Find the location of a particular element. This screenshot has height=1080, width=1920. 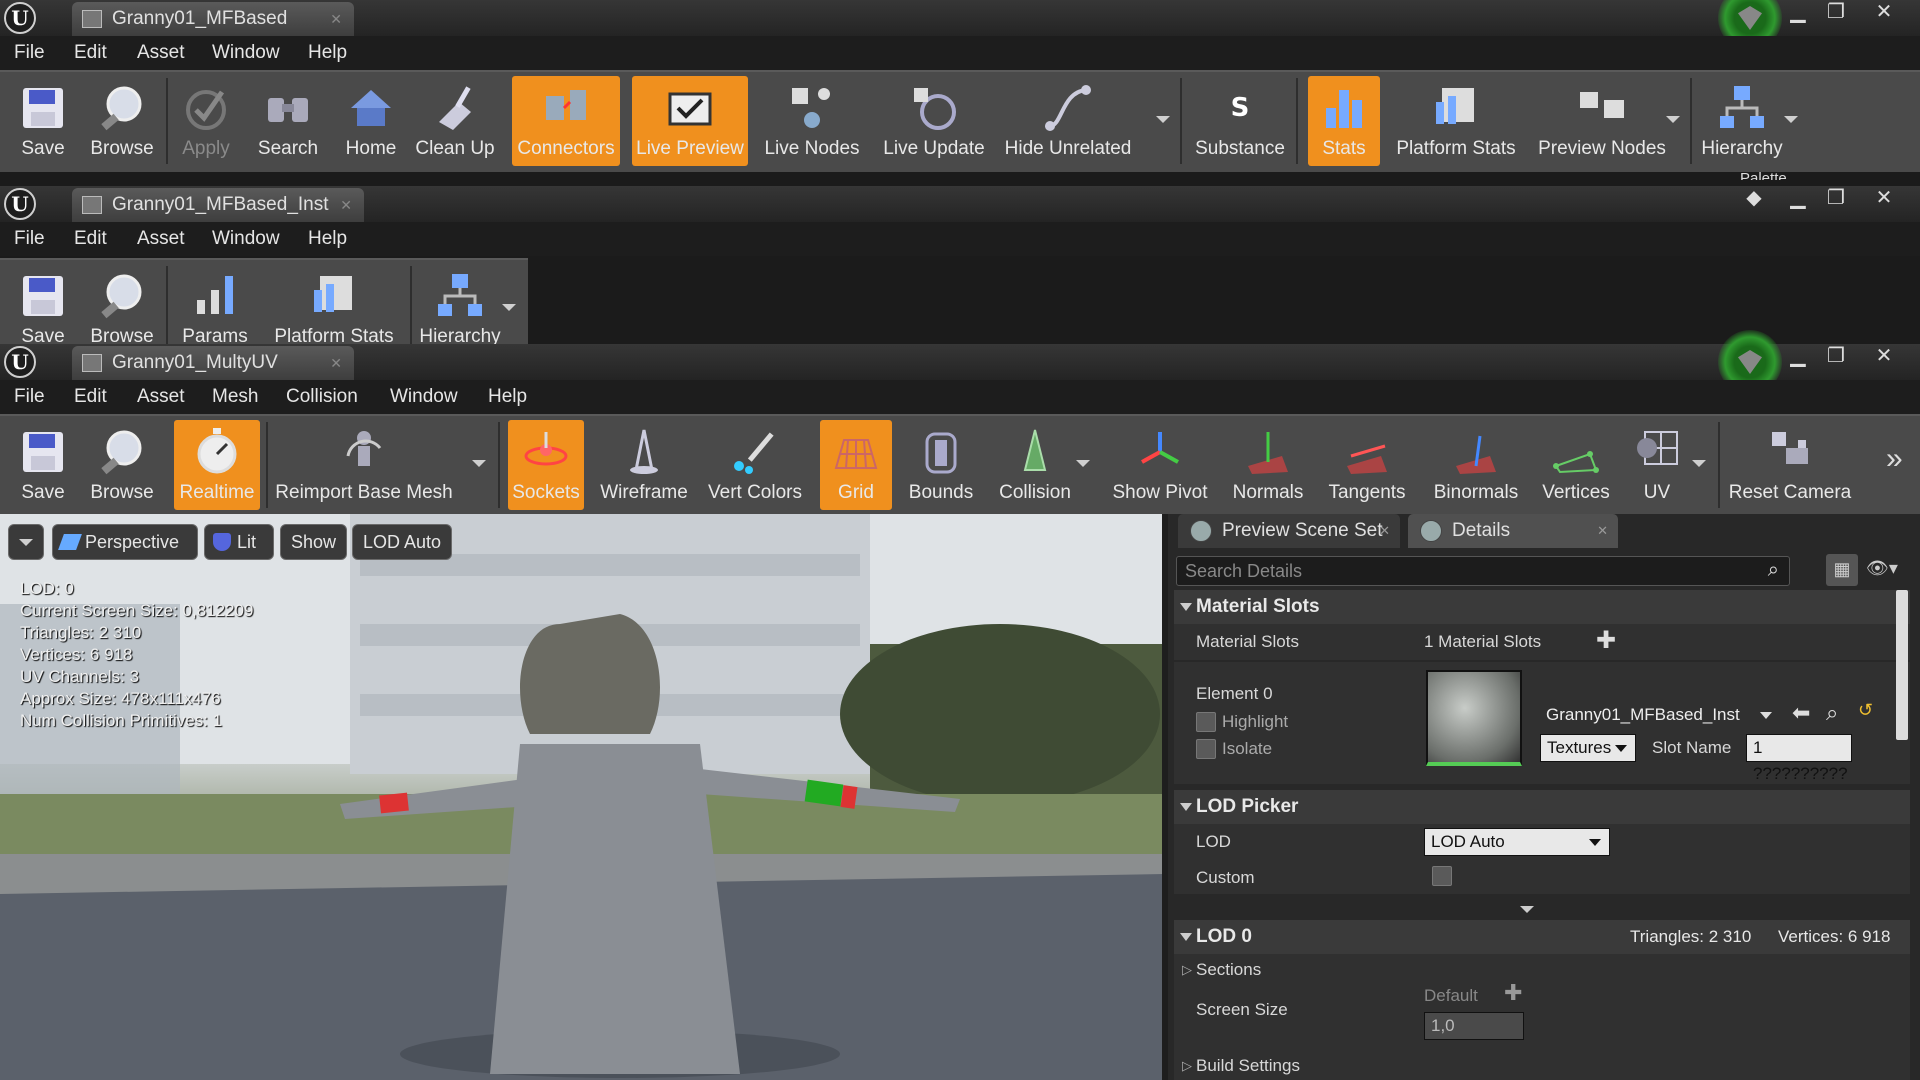

search-details-input: Search Details ⌕ is located at coordinates (1483, 571).